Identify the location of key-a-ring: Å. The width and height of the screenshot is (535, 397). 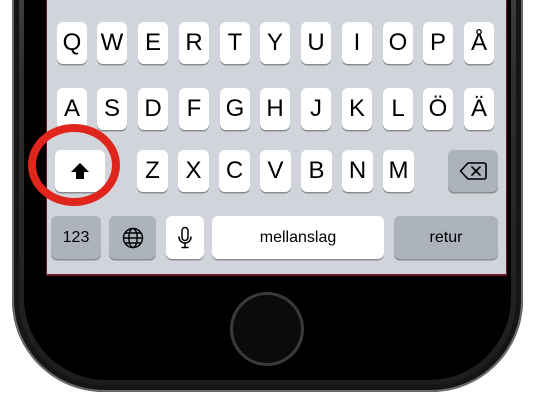
(479, 43).